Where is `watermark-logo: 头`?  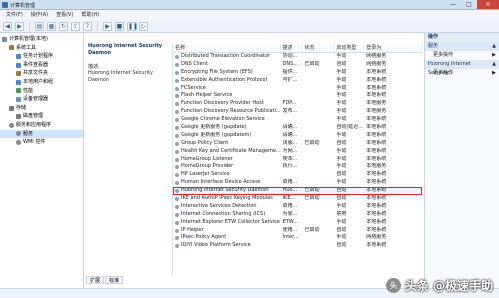
watermark-logo: 头 is located at coordinates (393, 285).